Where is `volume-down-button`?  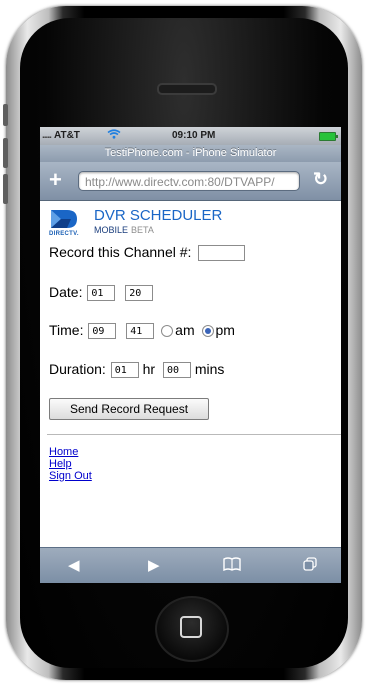
volume-down-button is located at coordinates (5, 189).